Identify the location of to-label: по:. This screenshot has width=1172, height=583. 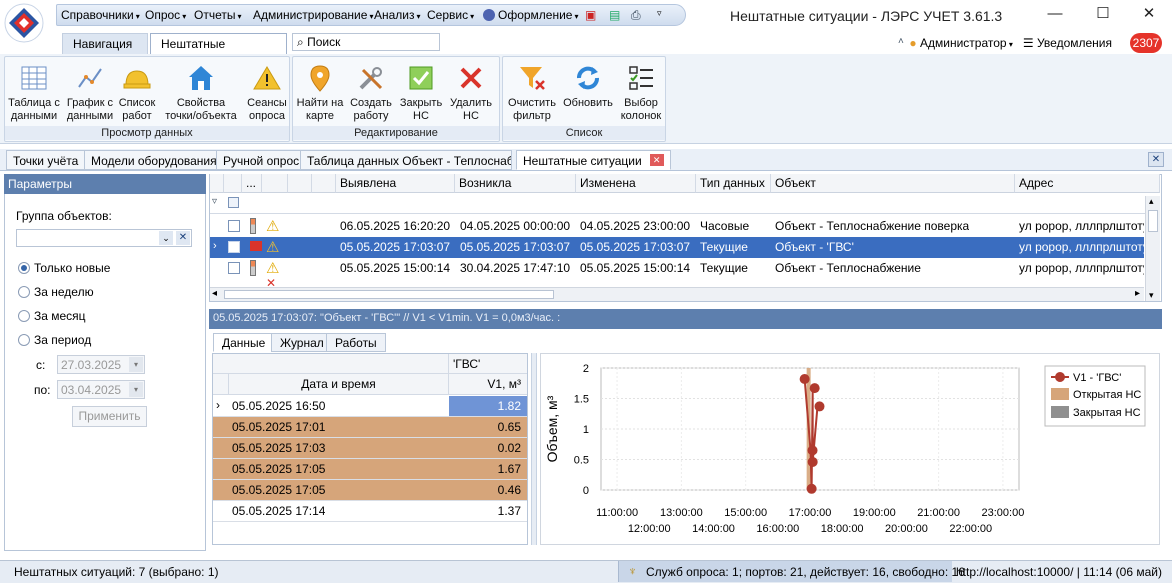
(42, 390).